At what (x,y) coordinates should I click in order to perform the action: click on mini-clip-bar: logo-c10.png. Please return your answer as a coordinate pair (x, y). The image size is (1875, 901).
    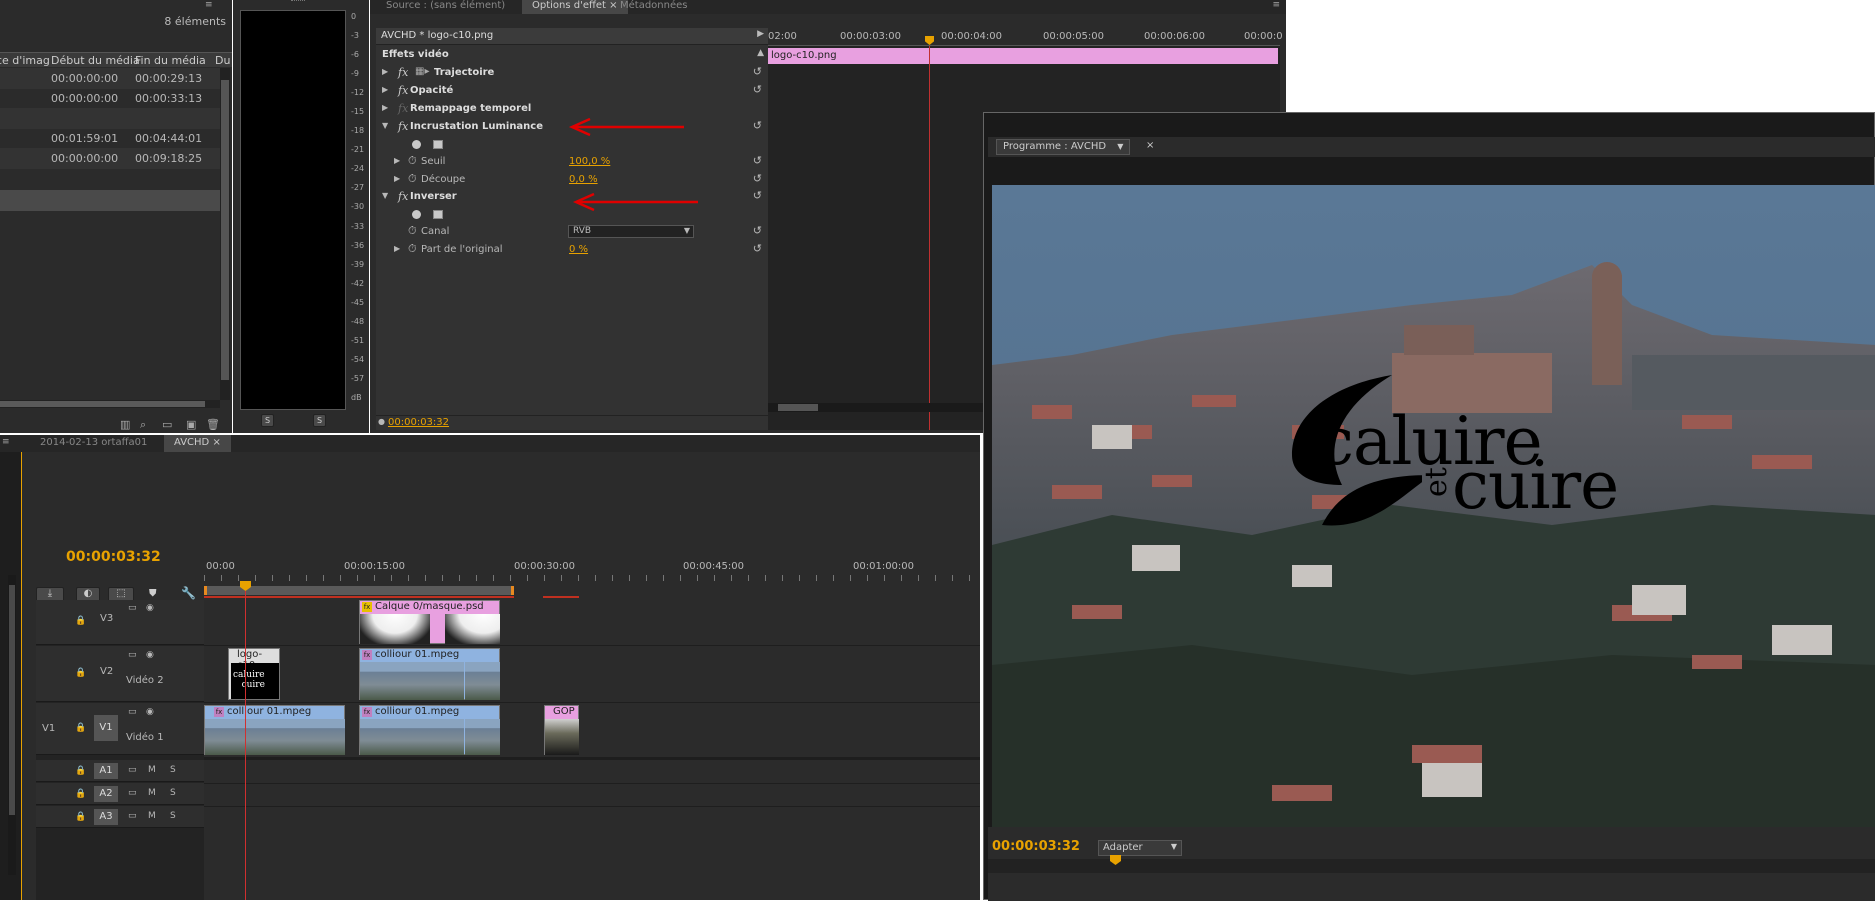
    Looking at the image, I should click on (1023, 56).